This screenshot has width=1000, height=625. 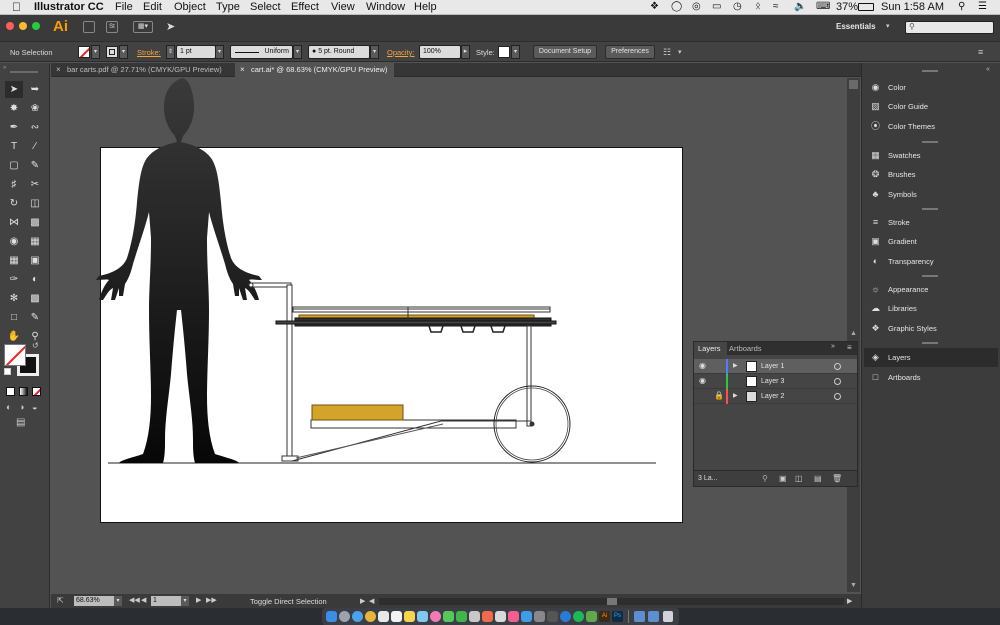 I want to click on variable-width-profile: Uniform, so click(x=261, y=52).